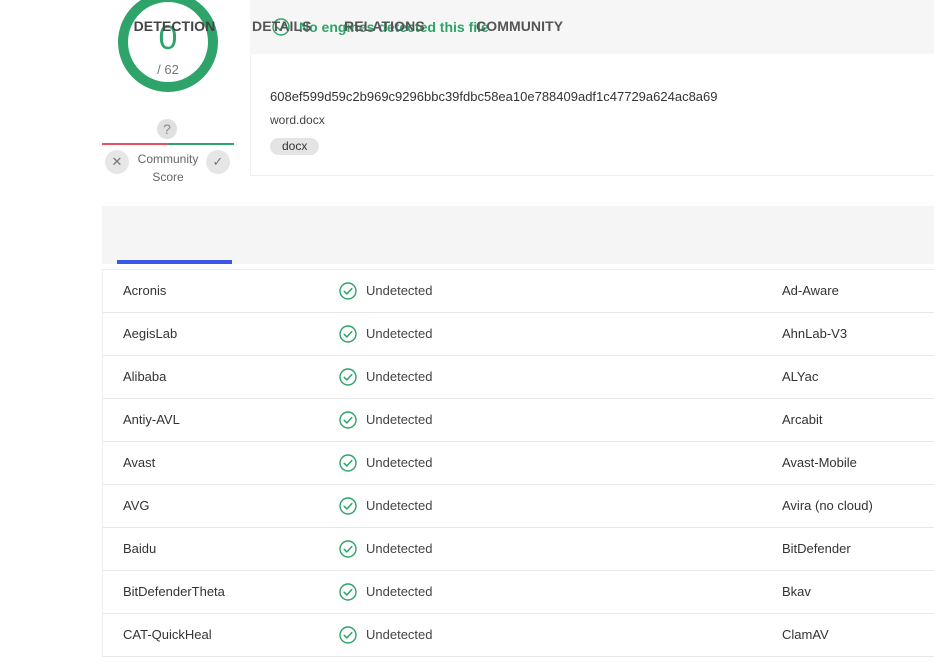 The height and width of the screenshot is (668, 934). Describe the element at coordinates (135, 144) in the screenshot. I see `community-score-bar-negative` at that location.